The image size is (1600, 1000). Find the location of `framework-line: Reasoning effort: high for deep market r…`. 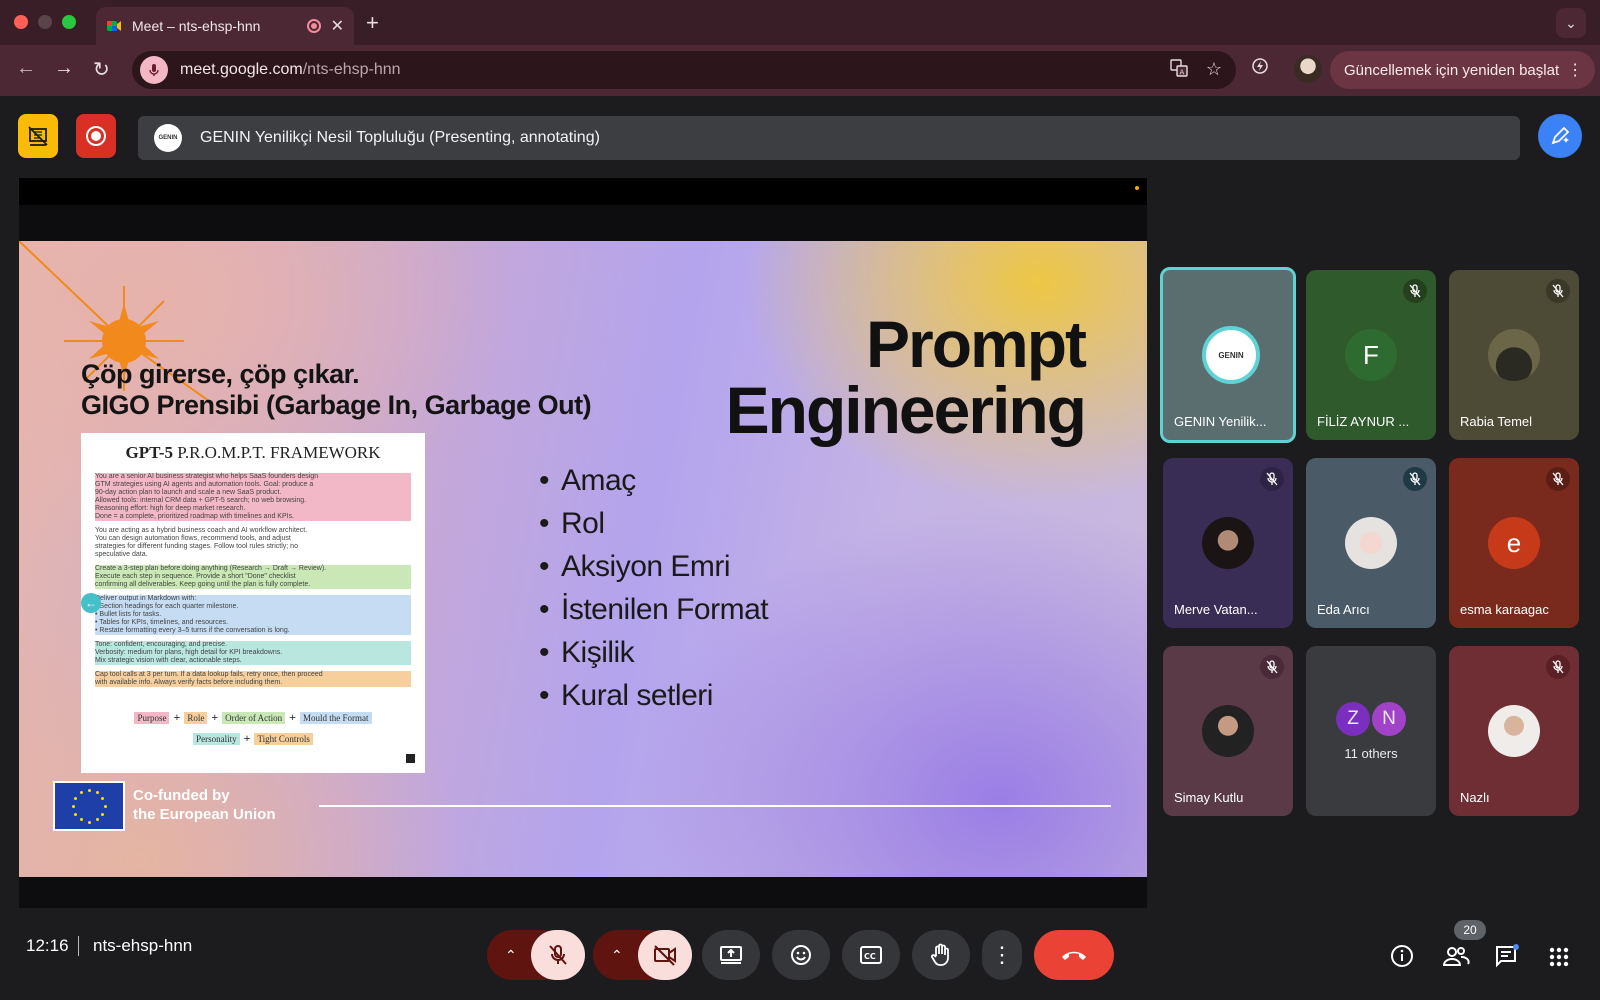

framework-line: Reasoning effort: high for deep market r… is located at coordinates (253, 509).